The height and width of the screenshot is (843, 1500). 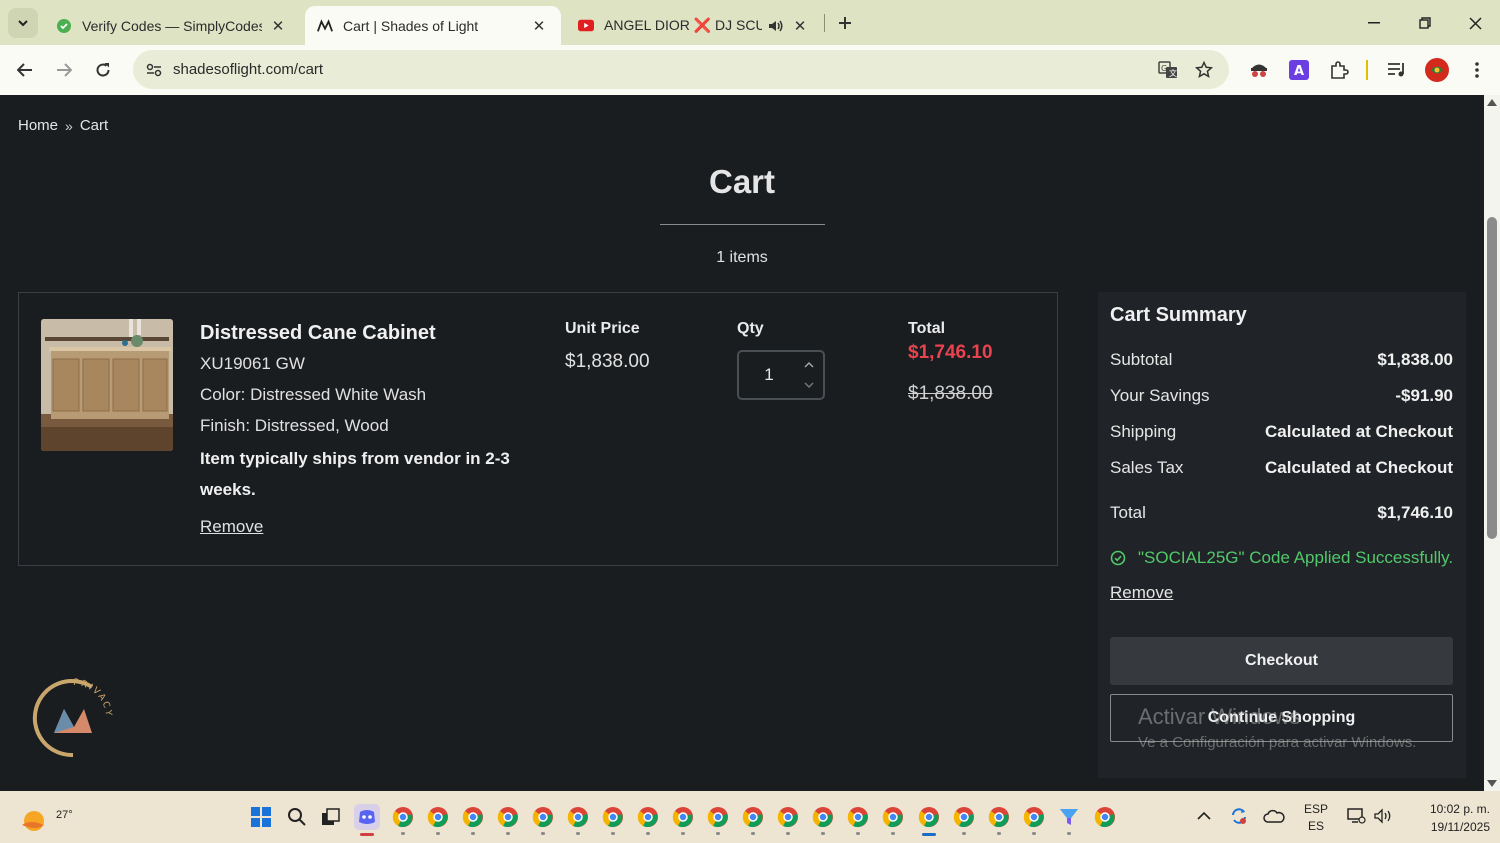 What do you see at coordinates (1141, 593) in the screenshot?
I see `remove-coupon-link: Remove` at bounding box center [1141, 593].